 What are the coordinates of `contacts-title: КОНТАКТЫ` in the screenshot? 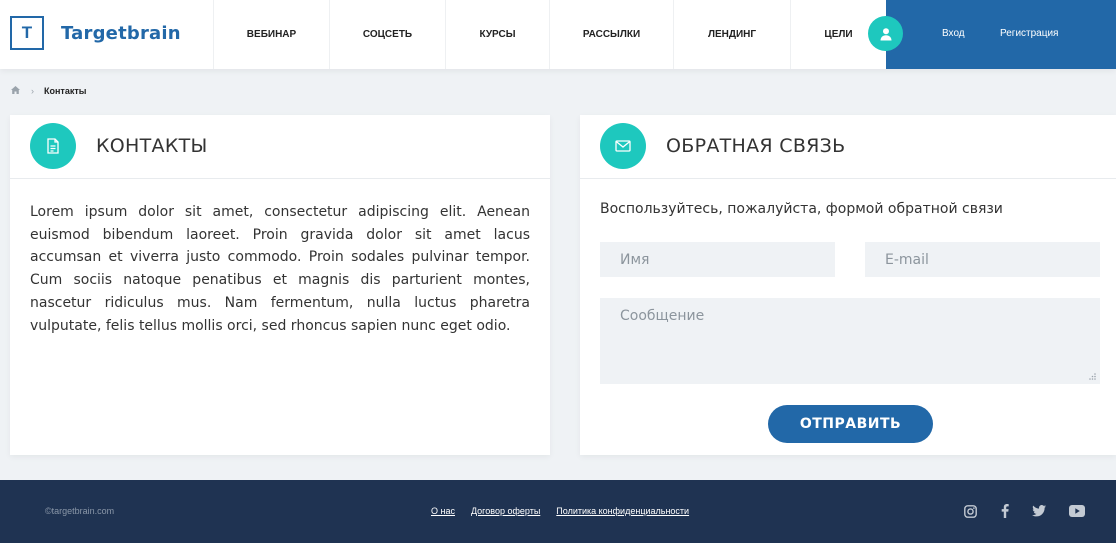 It's located at (152, 146).